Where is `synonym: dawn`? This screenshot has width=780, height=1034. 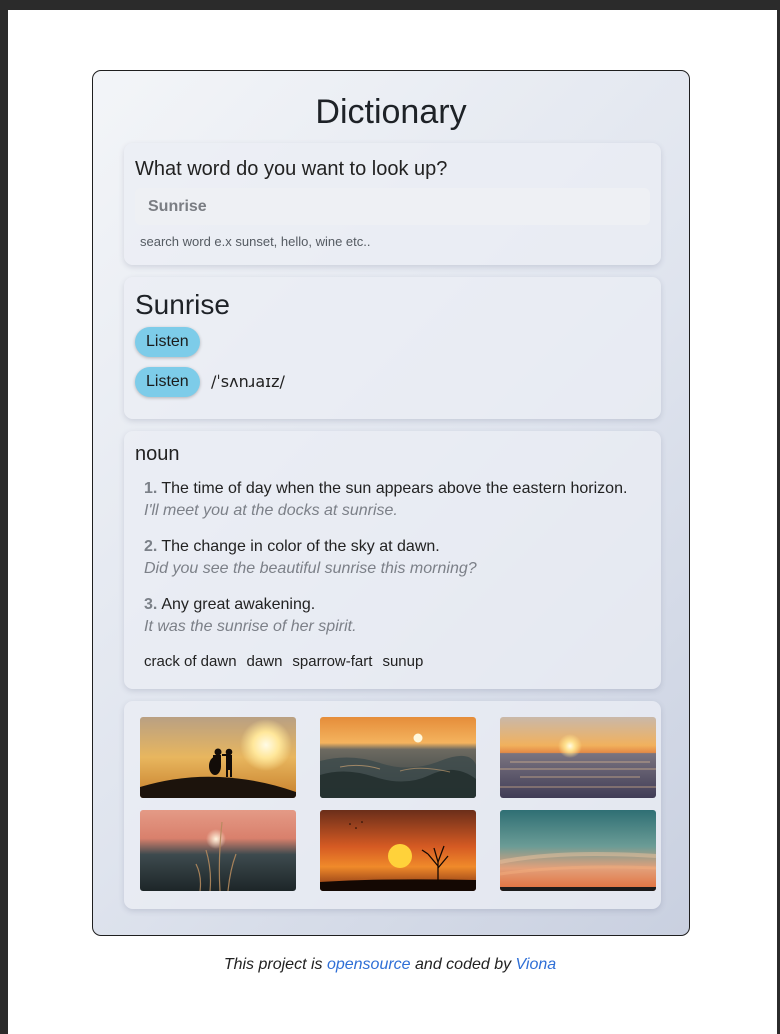
synonym: dawn is located at coordinates (264, 661).